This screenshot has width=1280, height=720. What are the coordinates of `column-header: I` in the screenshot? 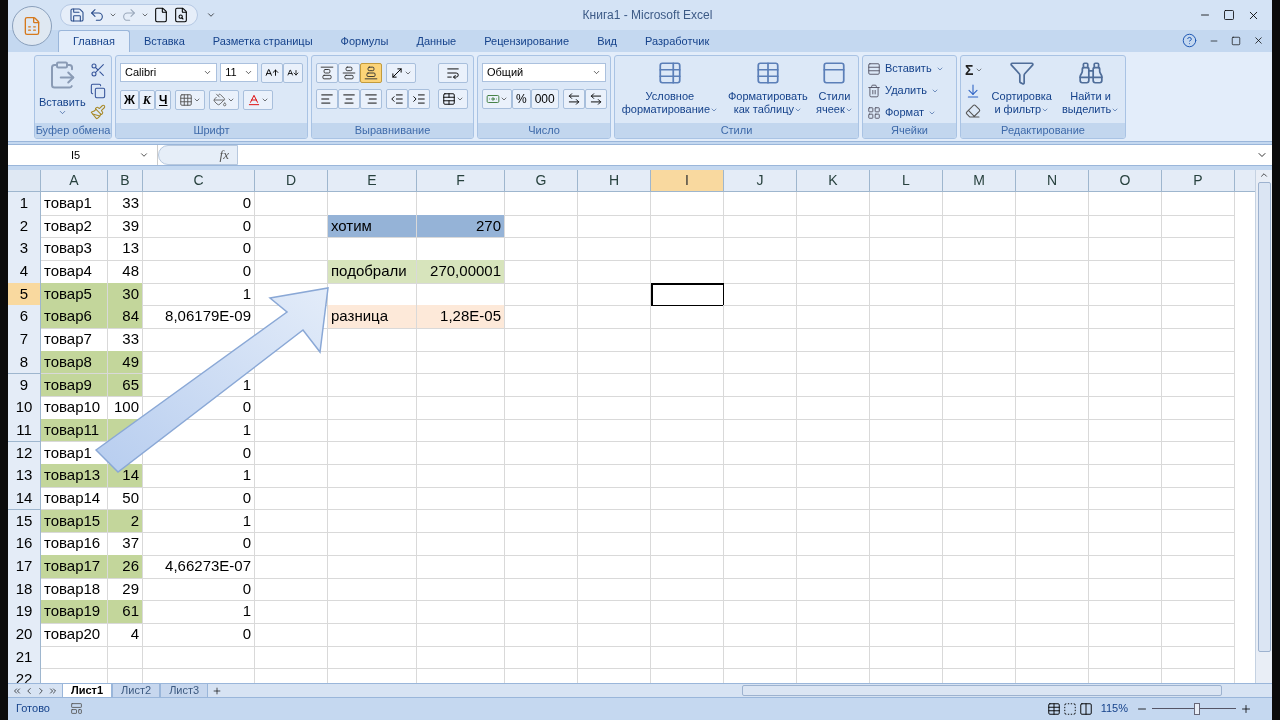 It's located at (687, 180).